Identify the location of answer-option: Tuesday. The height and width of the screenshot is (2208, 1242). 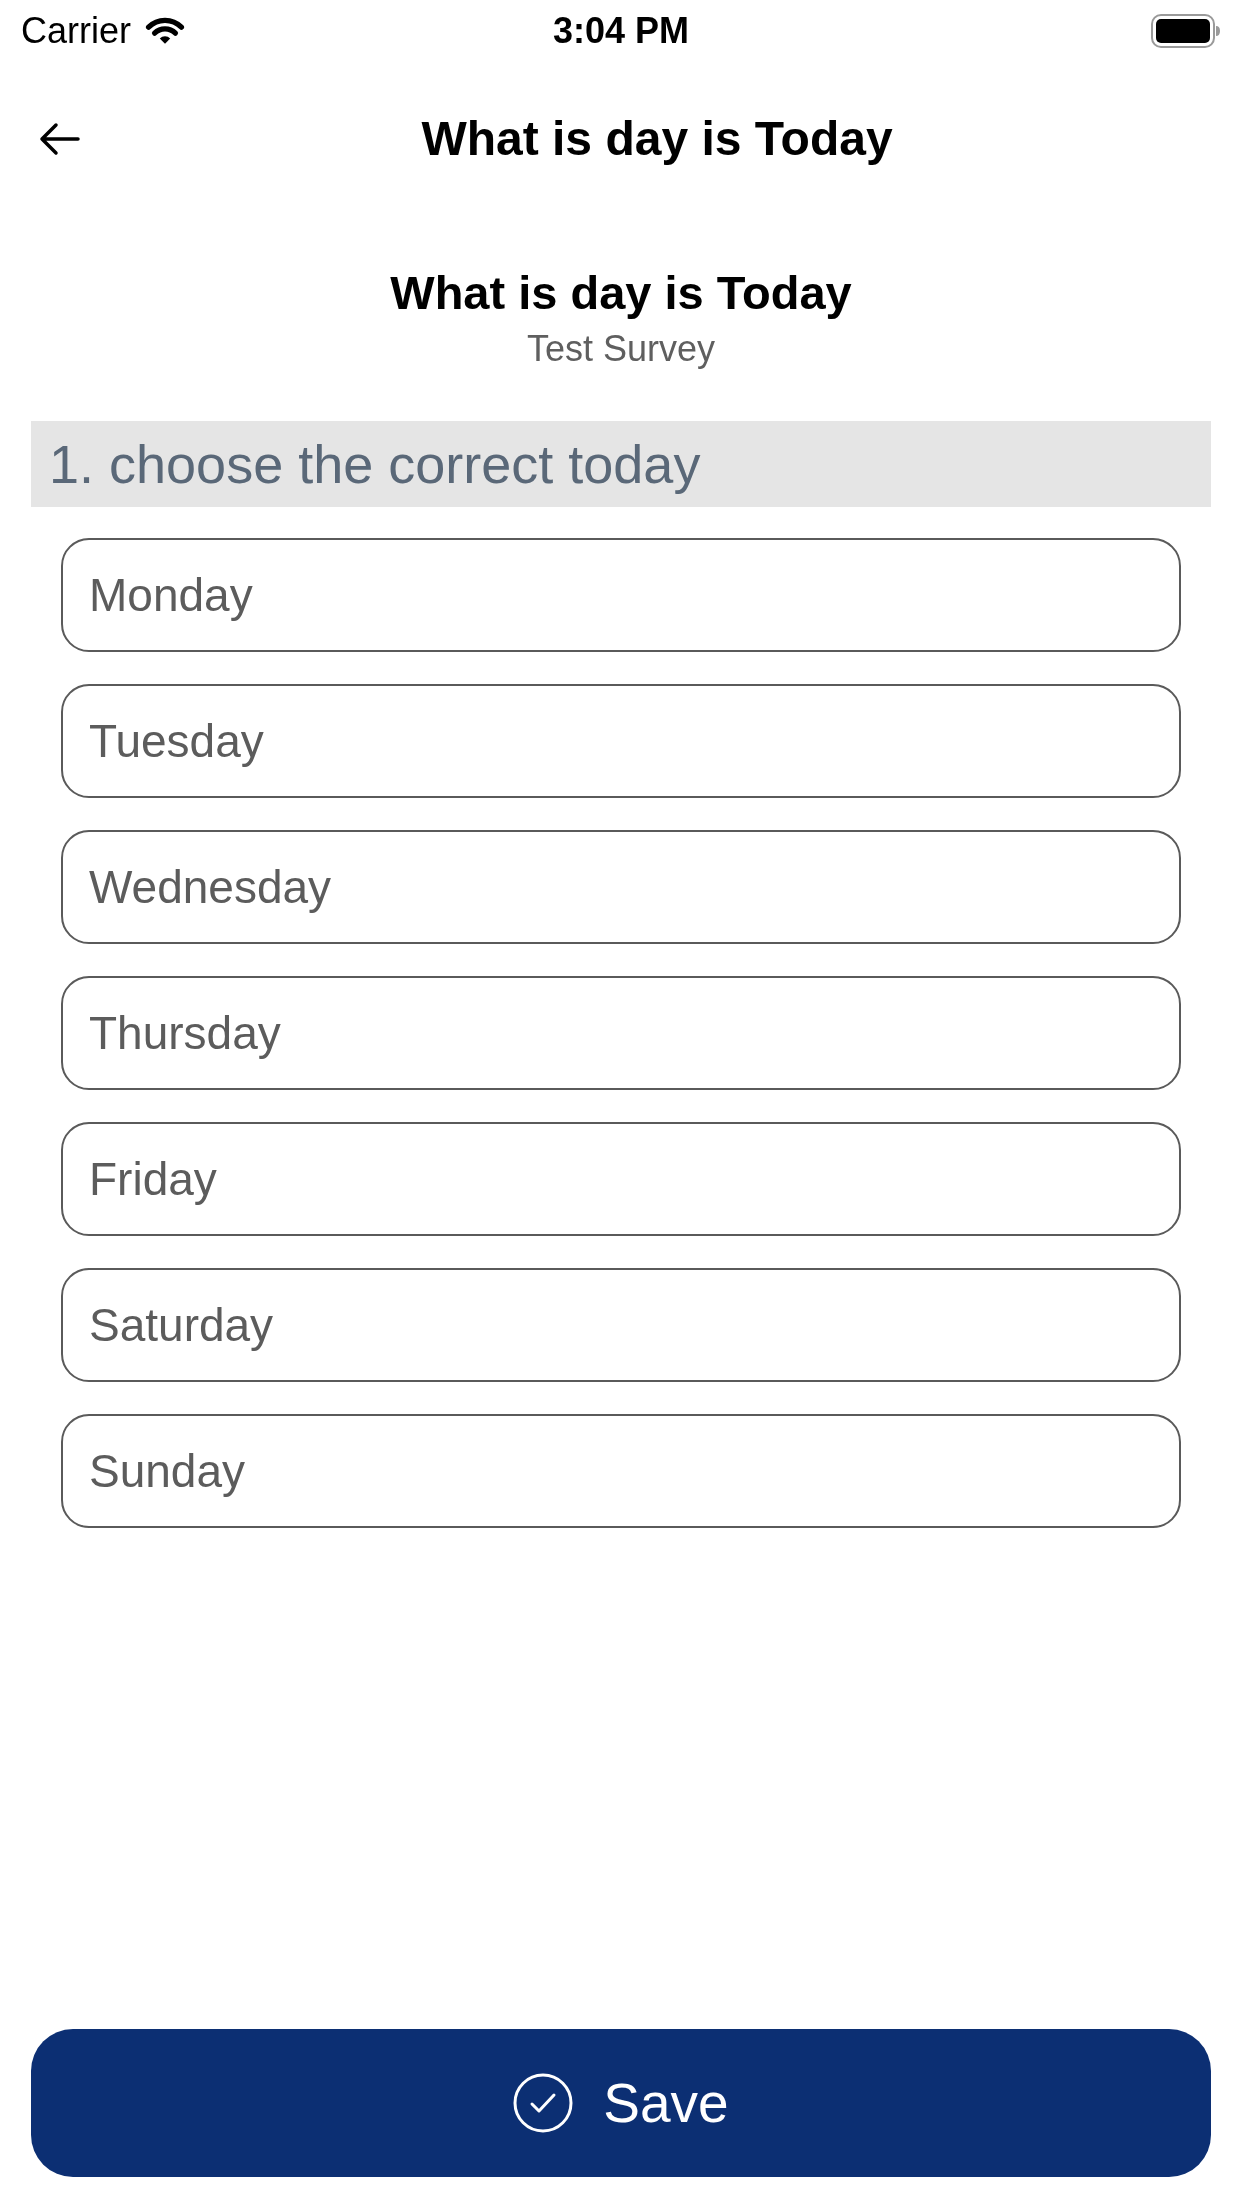
(621, 741).